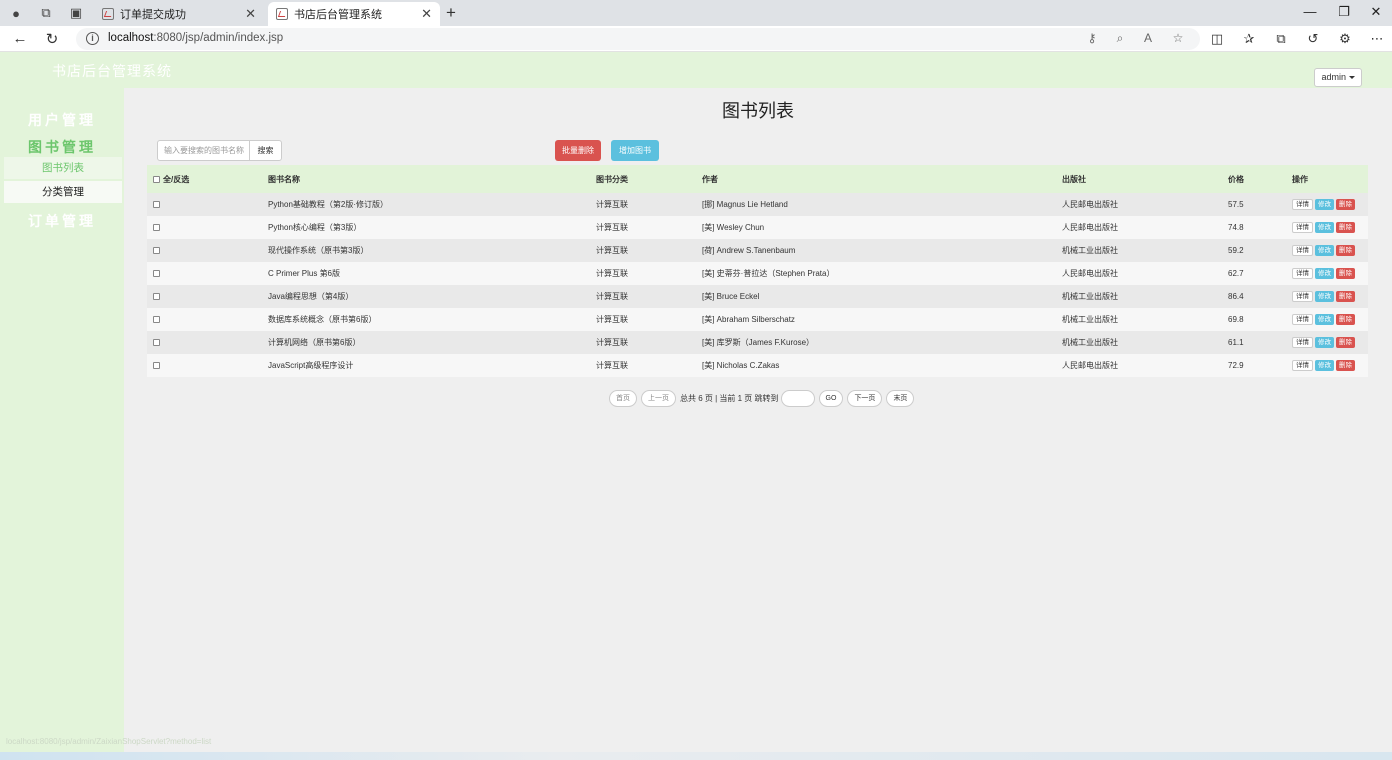  I want to click on tab-bookstore-admin: 书店后台管理系统 ✕, so click(354, 14).